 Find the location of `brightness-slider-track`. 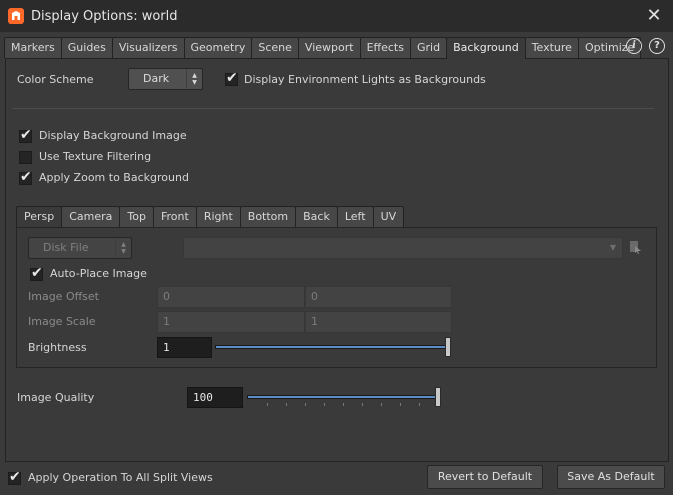

brightness-slider-track is located at coordinates (332, 347).